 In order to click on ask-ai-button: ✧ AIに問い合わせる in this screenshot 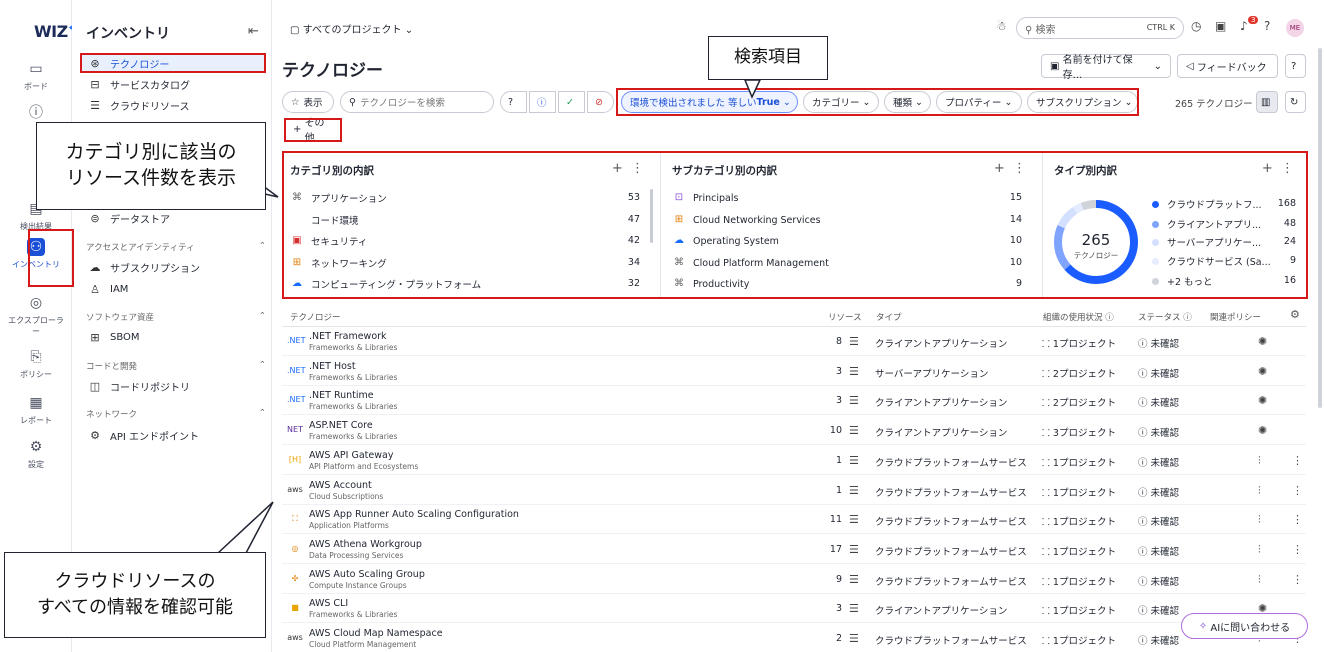, I will do `click(1244, 626)`.